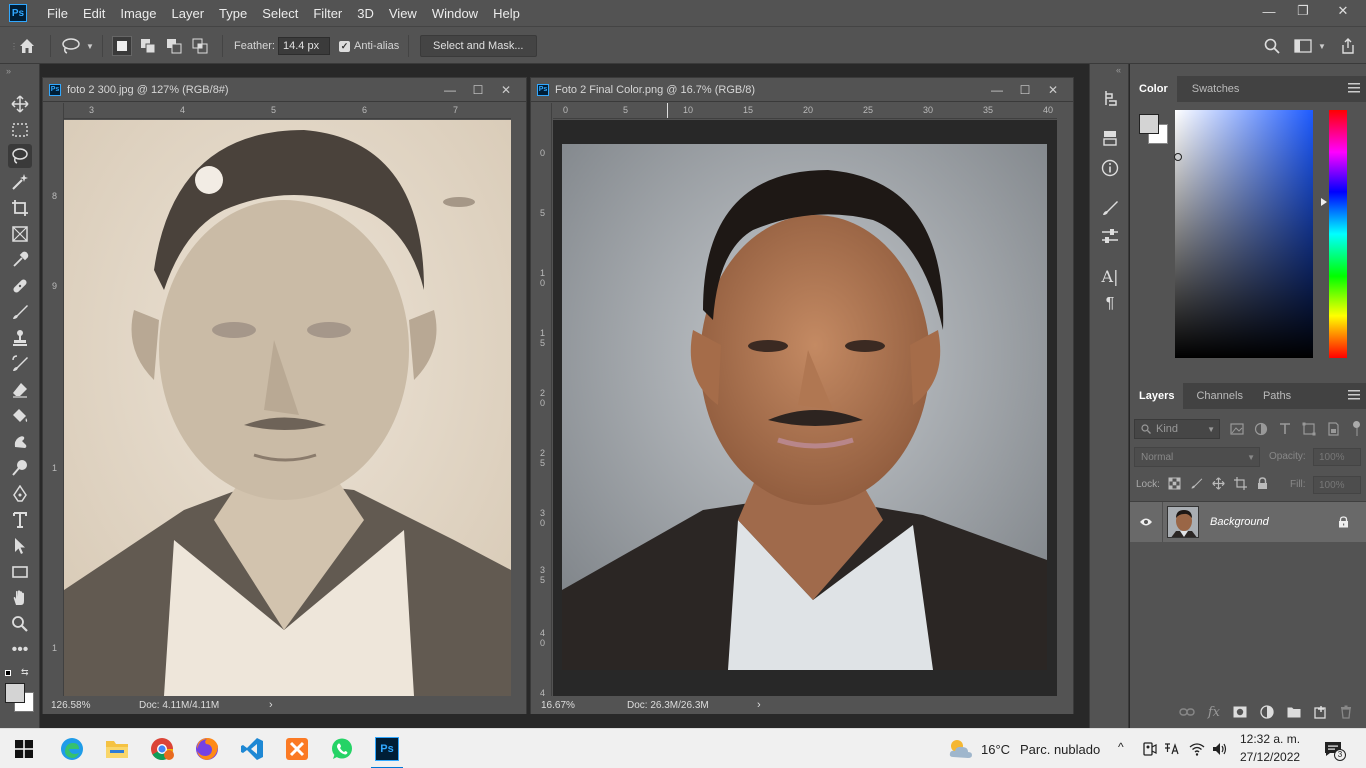 This screenshot has height=768, width=1366. Describe the element at coordinates (20, 104) in the screenshot. I see `move-tool` at that location.